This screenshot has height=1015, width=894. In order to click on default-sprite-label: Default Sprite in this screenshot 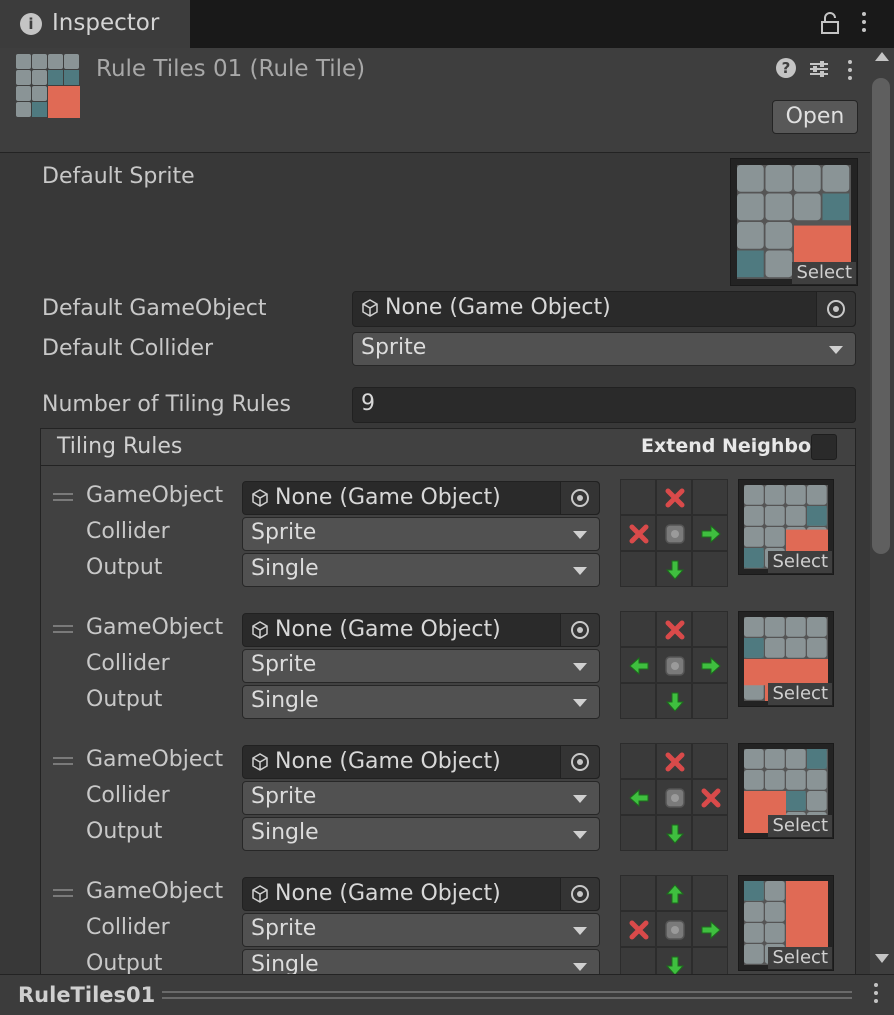, I will do `click(118, 176)`.